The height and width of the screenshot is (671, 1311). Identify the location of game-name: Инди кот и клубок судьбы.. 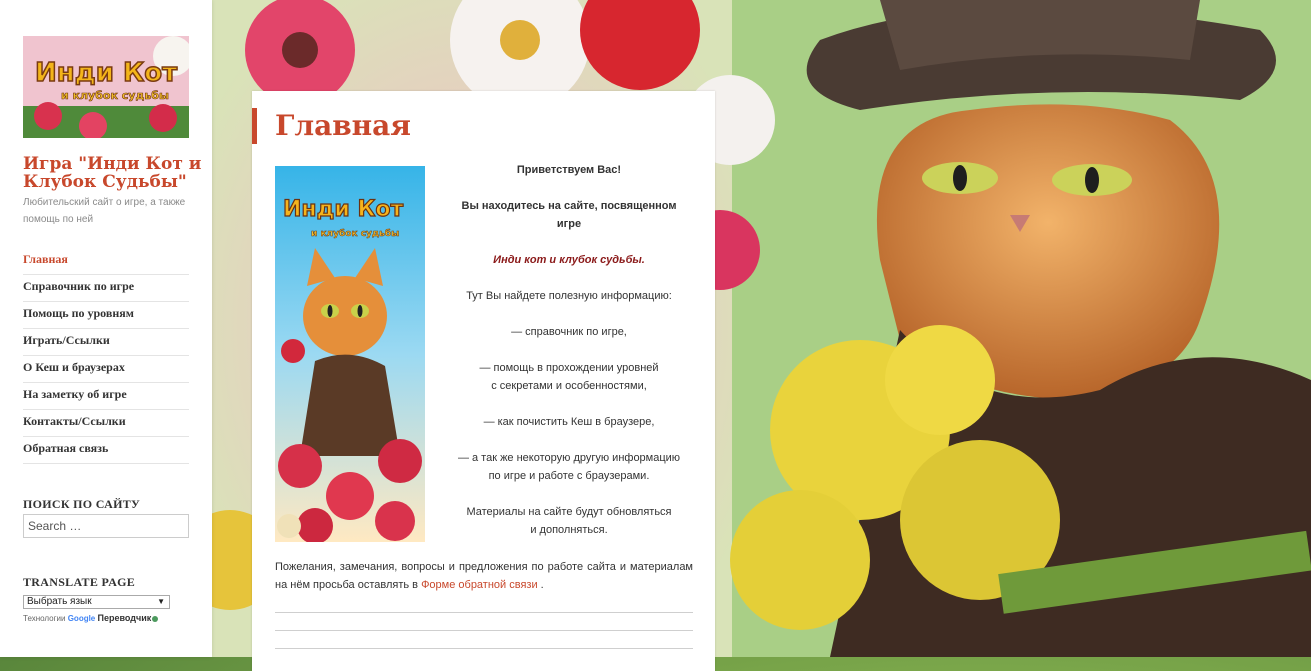
(569, 260).